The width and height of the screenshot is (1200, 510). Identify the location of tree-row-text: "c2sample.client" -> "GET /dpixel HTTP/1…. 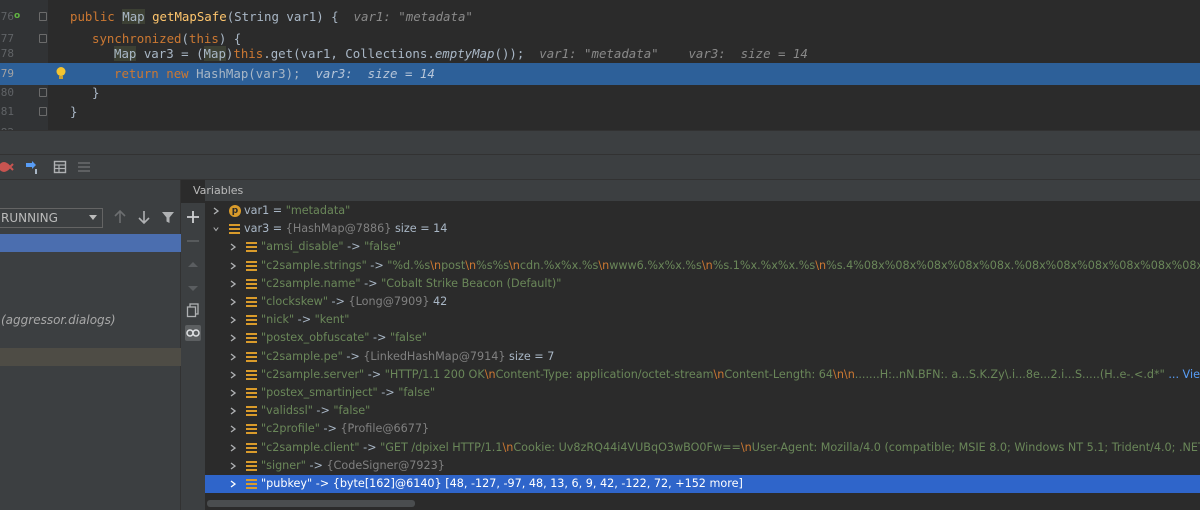
(730, 447).